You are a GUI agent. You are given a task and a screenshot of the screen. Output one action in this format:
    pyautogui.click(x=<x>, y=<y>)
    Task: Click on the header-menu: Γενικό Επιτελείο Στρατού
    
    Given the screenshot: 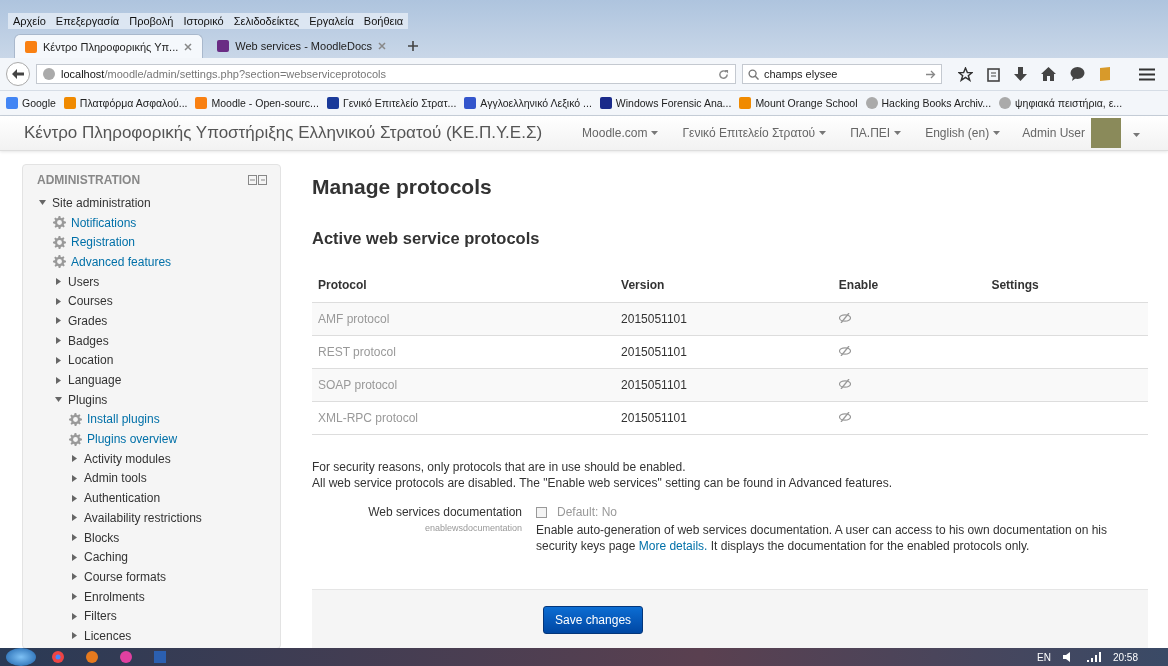 What is the action you would take?
    pyautogui.click(x=754, y=133)
    